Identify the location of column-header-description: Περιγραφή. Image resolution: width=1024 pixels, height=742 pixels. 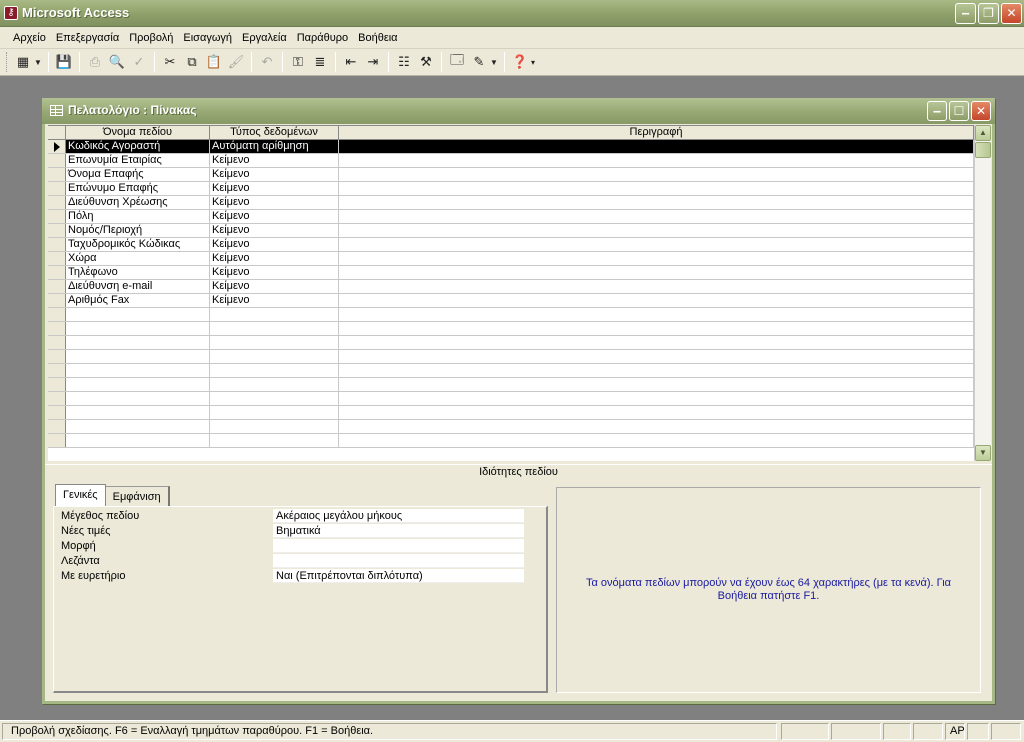
(656, 132).